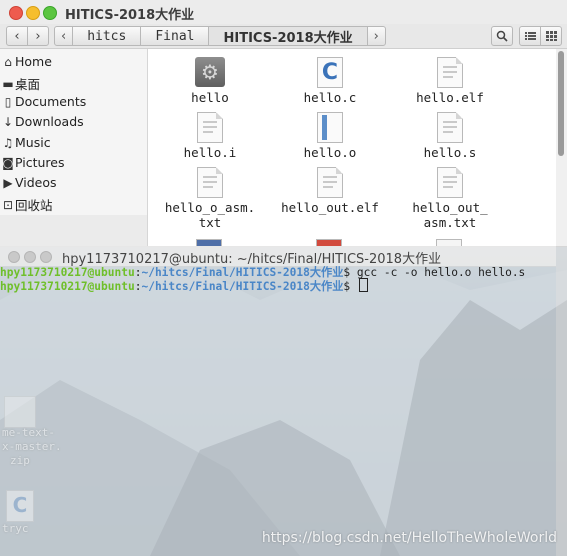 This screenshot has width=567, height=556. Describe the element at coordinates (8, 101) in the screenshot. I see `document-icon: ▯` at that location.